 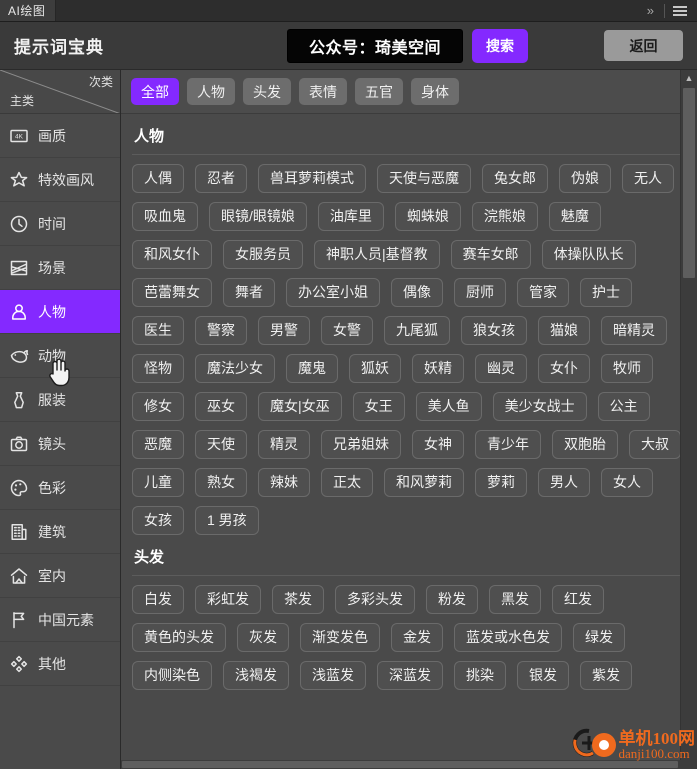 I want to click on tag-item: 狼女孩, so click(x=494, y=330).